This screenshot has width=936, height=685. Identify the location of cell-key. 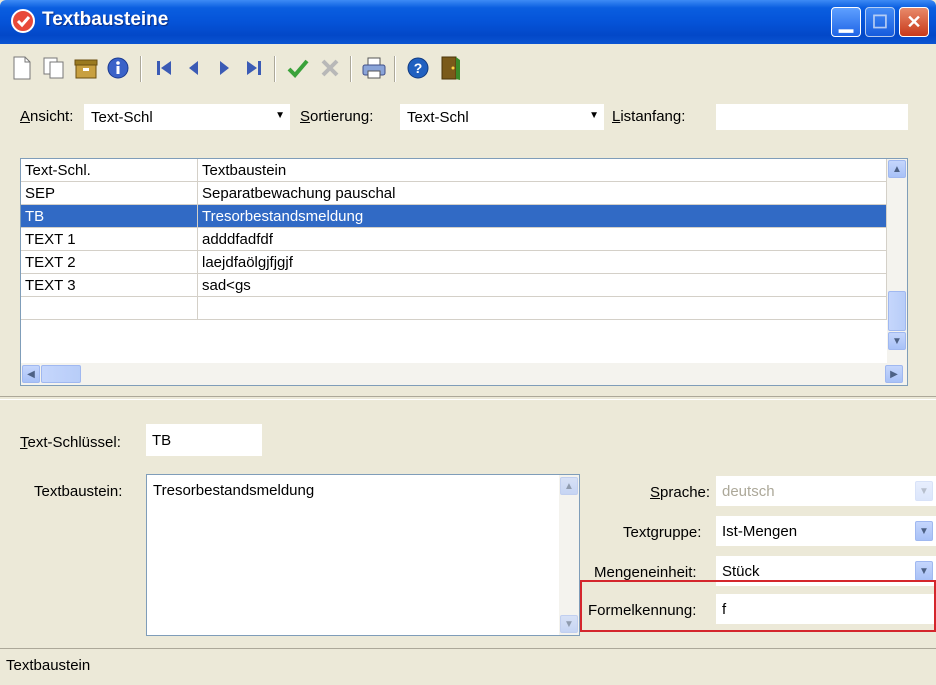
(109, 308).